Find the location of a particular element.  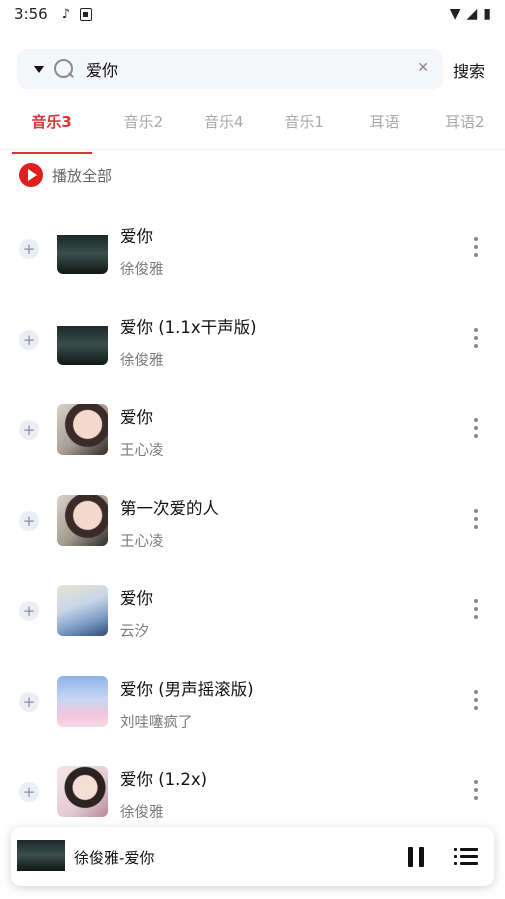

signal-icon: ◢ is located at coordinates (472, 14).